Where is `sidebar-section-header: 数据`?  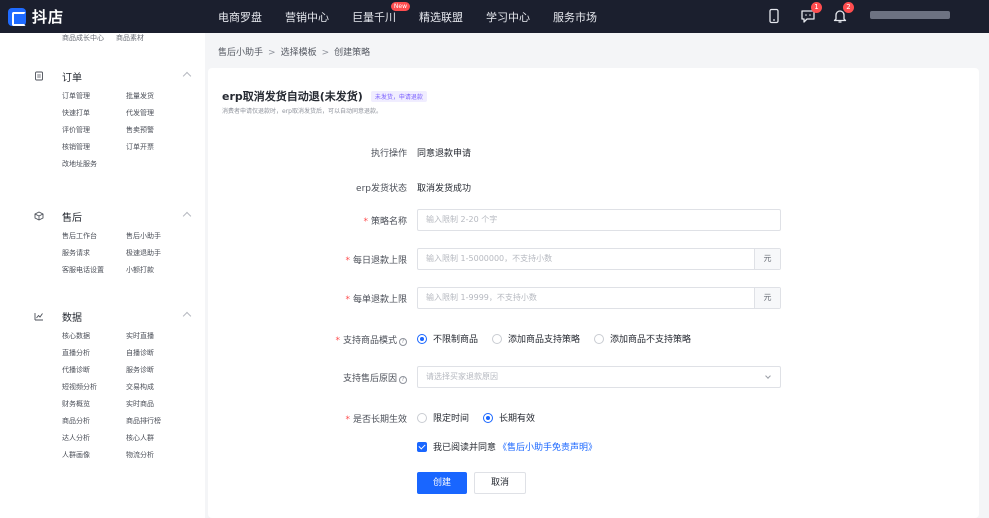 sidebar-section-header: 数据 is located at coordinates (102, 316).